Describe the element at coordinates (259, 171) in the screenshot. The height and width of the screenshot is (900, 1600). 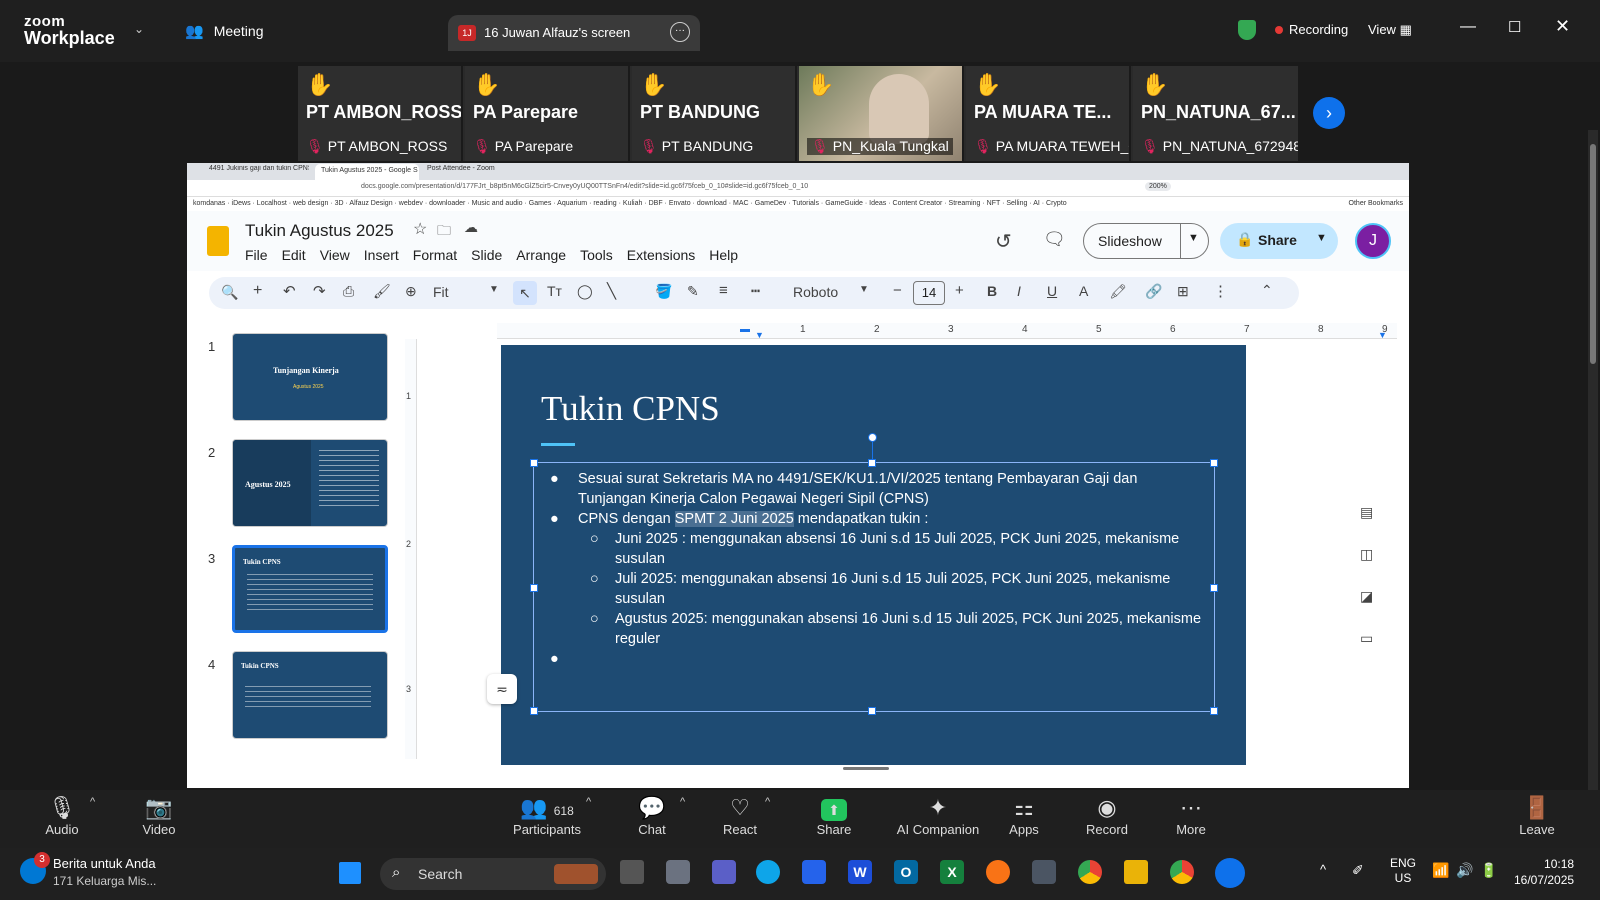
I see `browser-tab: 4491 Jukinis gaji dan tukin CPNS bu` at that location.